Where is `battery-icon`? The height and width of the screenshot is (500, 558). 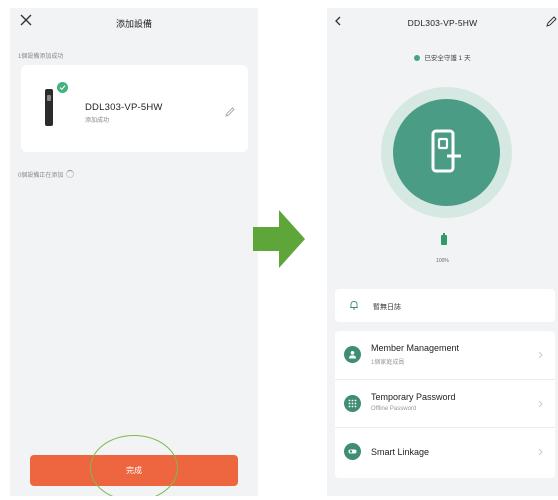 battery-icon is located at coordinates (444, 239).